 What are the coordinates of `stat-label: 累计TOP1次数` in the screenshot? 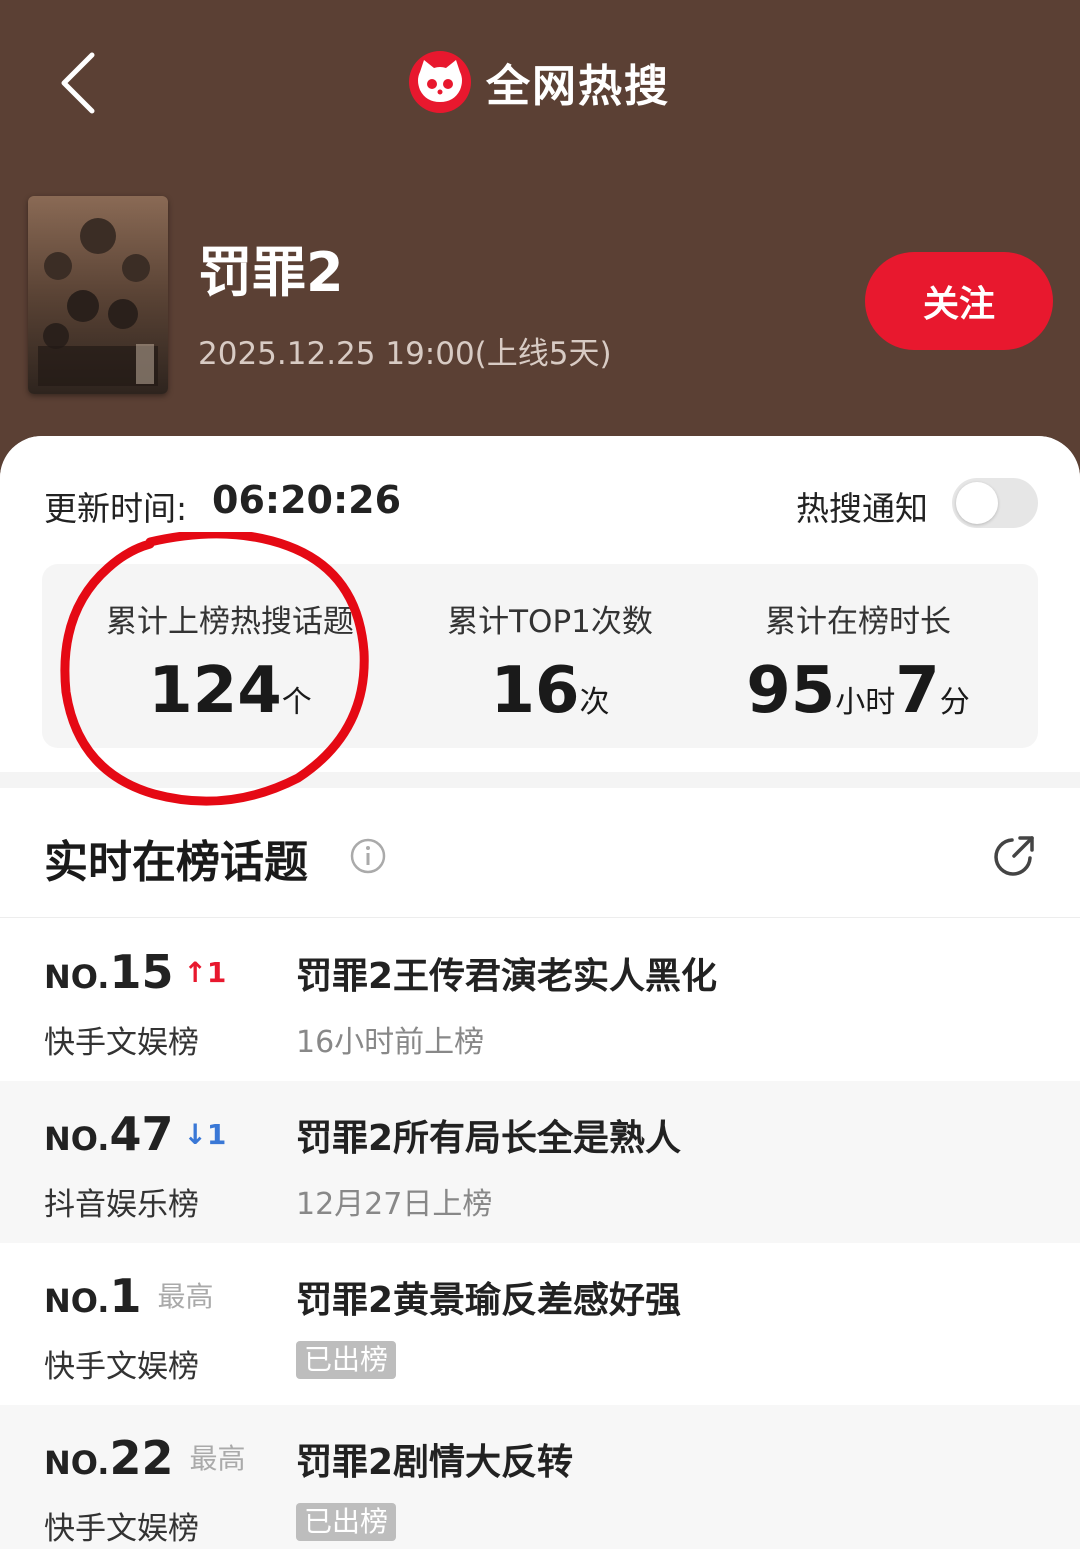 It's located at (550, 622).